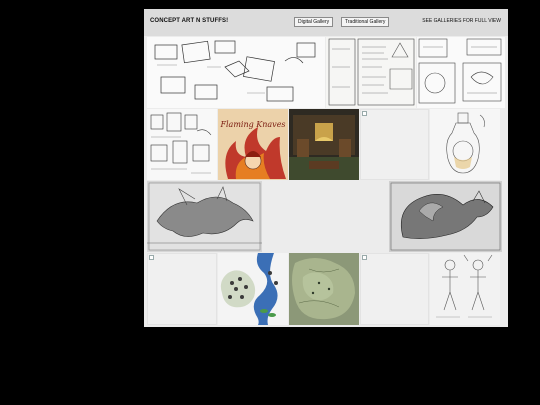  What do you see at coordinates (464, 286) in the screenshot?
I see `figure-sketch-image` at bounding box center [464, 286].